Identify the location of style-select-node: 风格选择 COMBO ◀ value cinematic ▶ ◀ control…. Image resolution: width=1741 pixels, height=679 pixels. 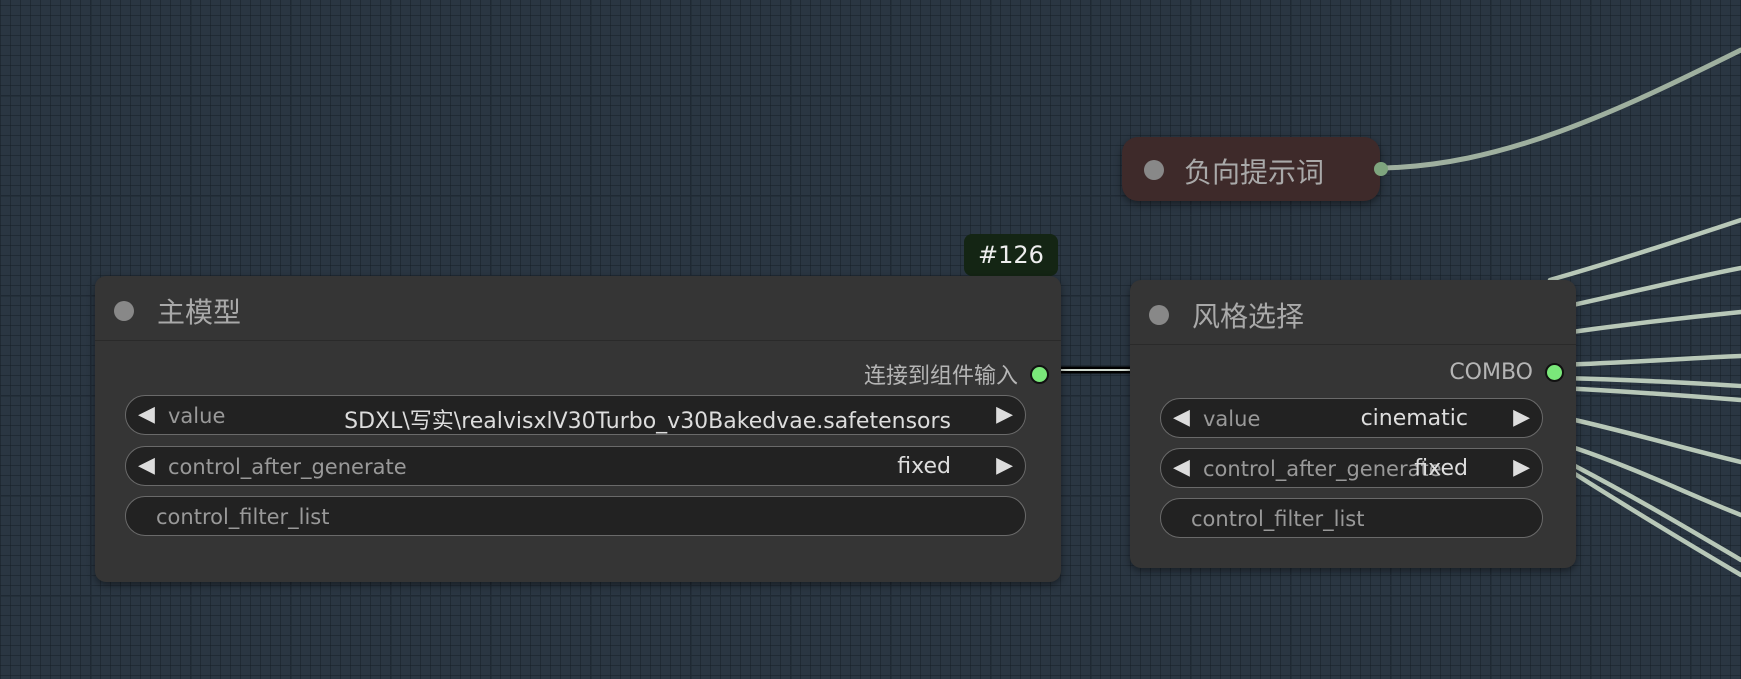
(1353, 424).